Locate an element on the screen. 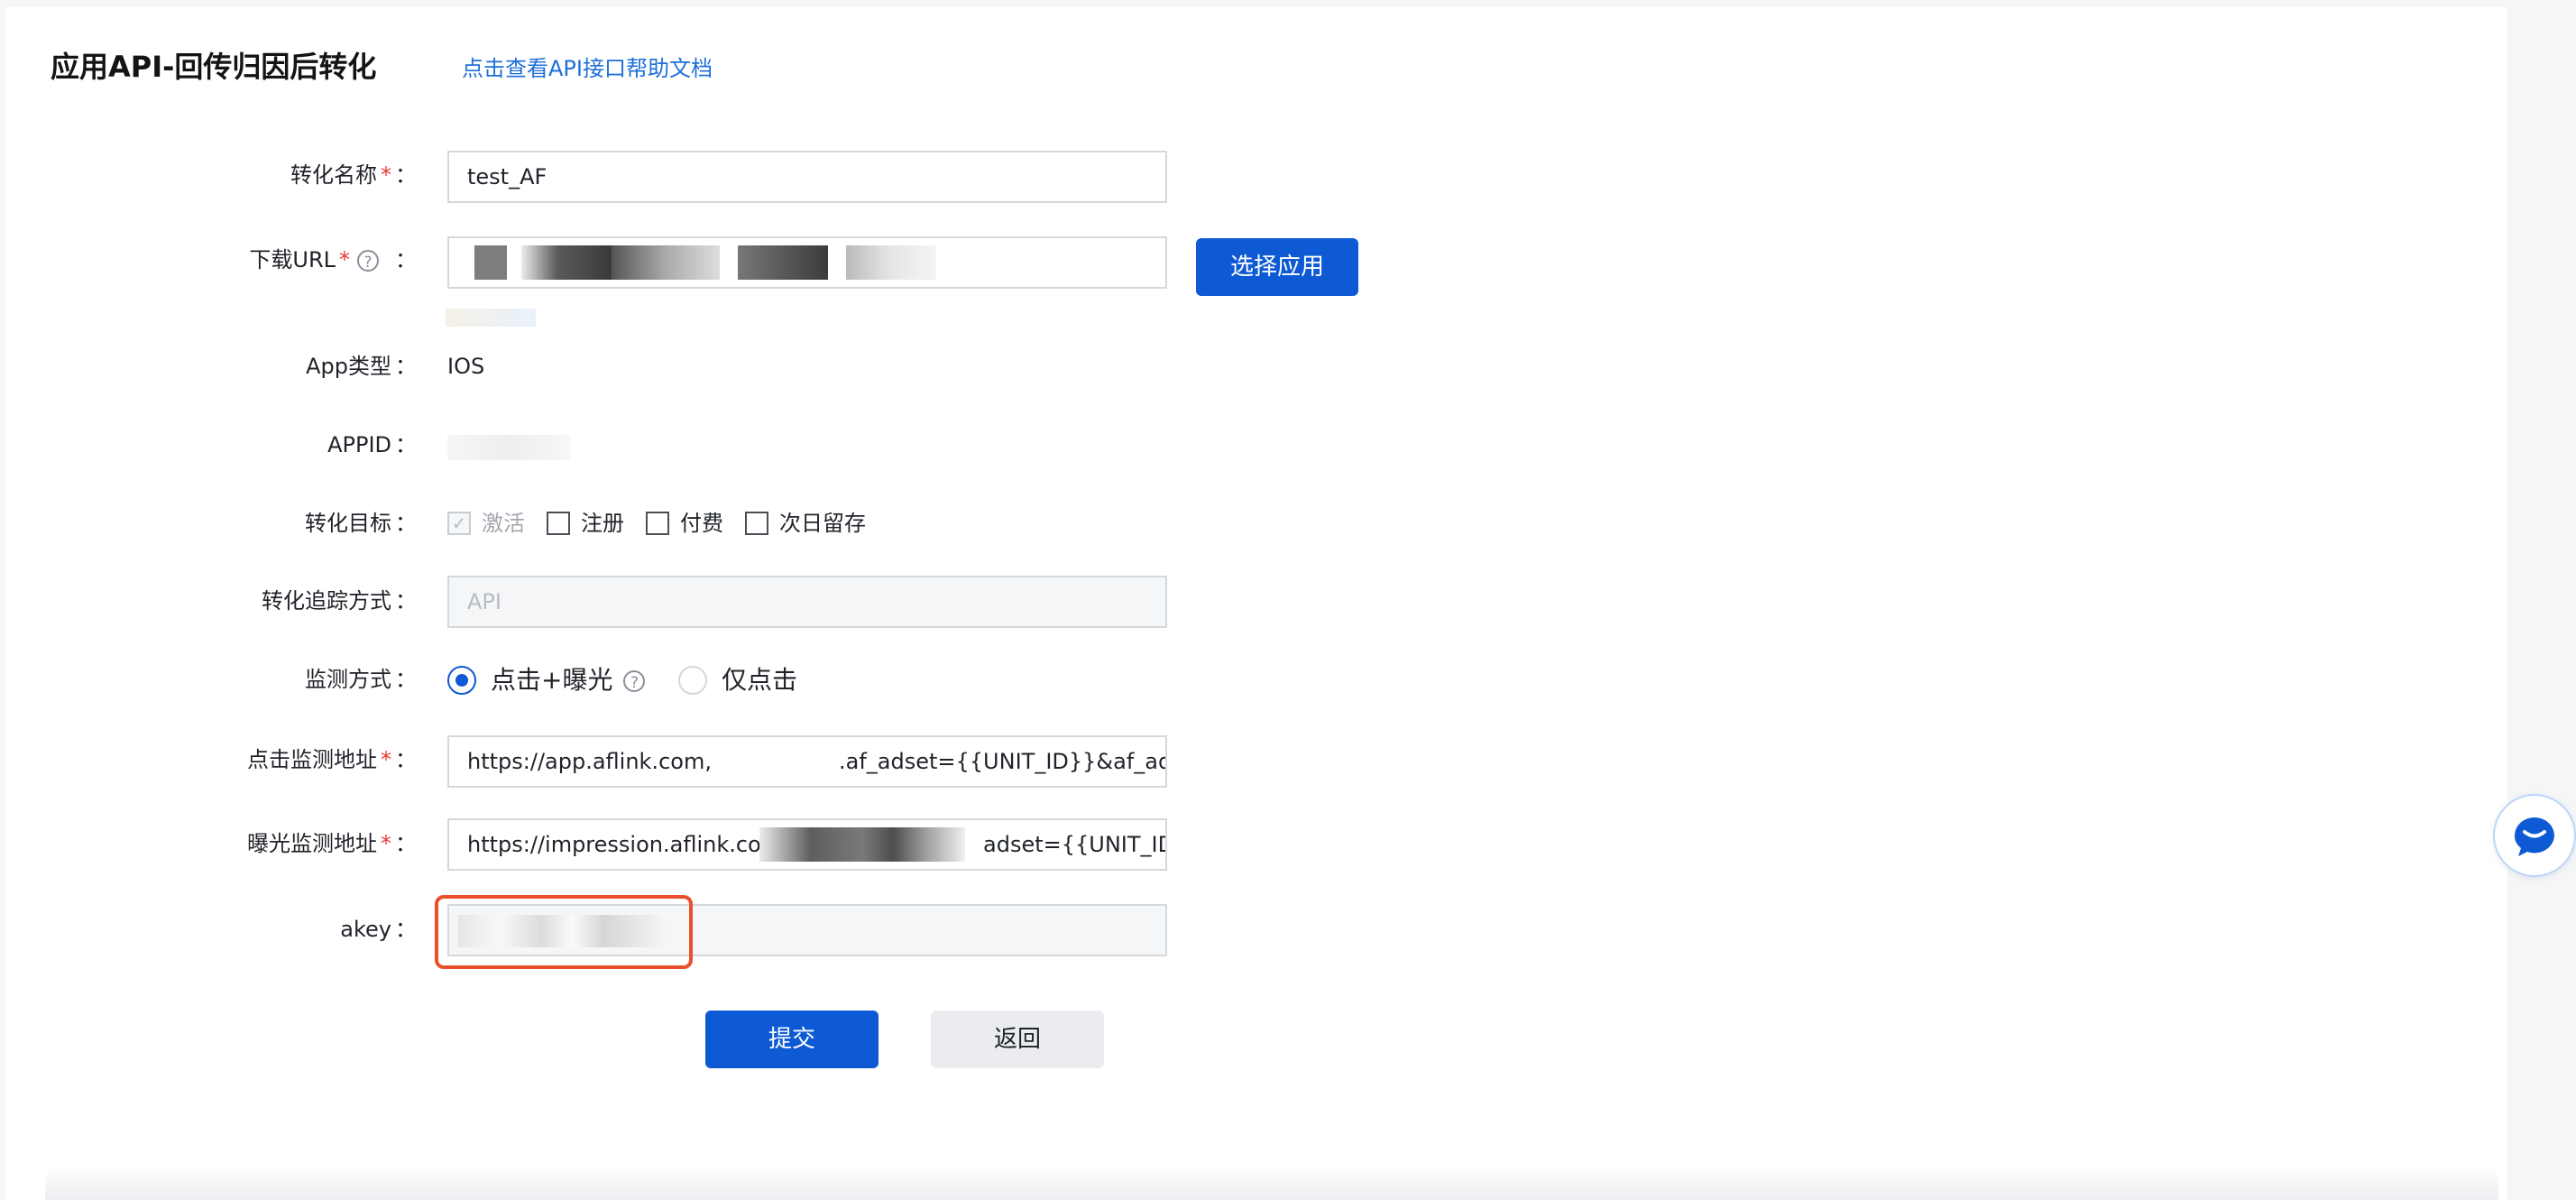 Image resolution: width=2576 pixels, height=1200 pixels. radio-selected is located at coordinates (461, 680).